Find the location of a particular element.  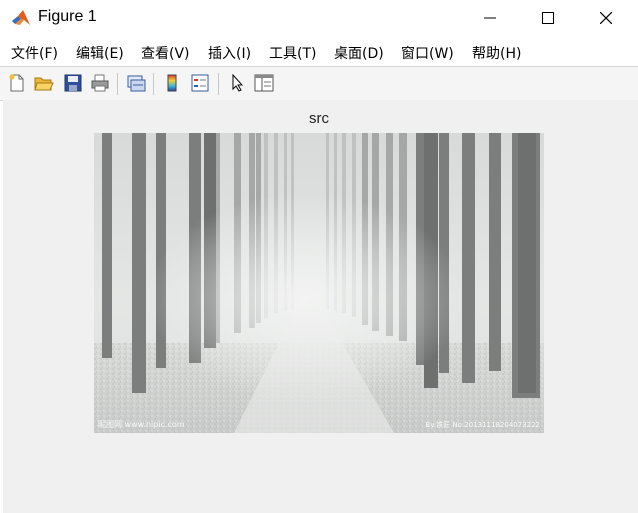

menu-edit: 编辑(E) is located at coordinates (100, 53).